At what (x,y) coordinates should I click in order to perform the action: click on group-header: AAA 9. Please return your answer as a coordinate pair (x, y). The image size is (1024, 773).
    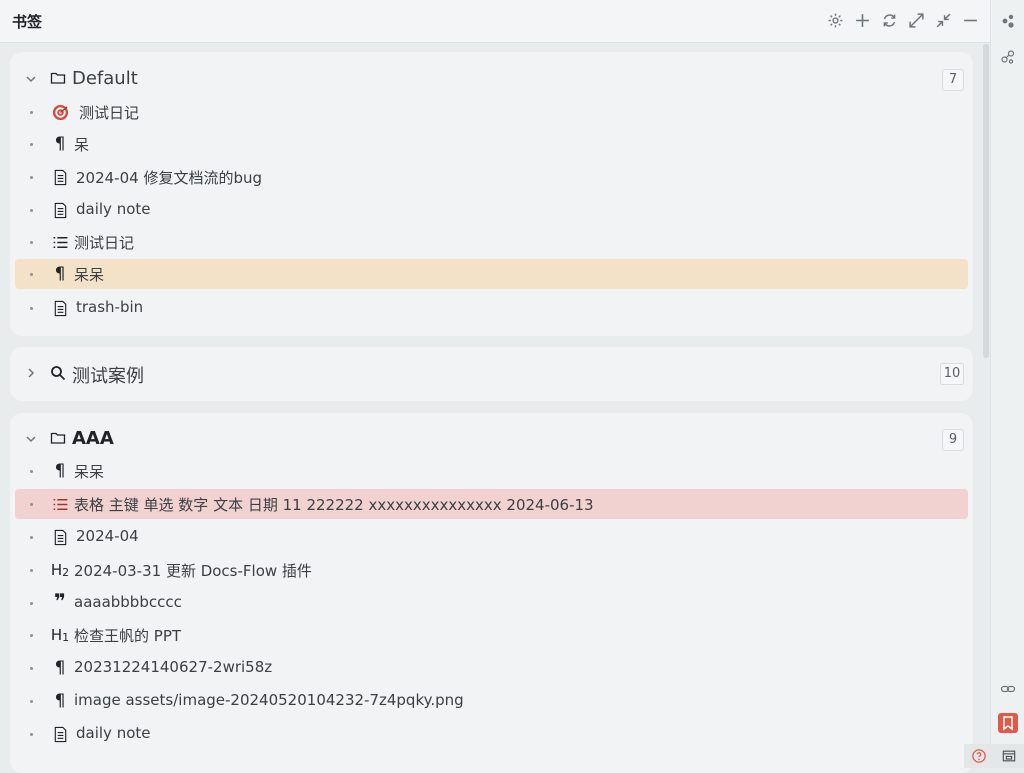
    Looking at the image, I should click on (491, 440).